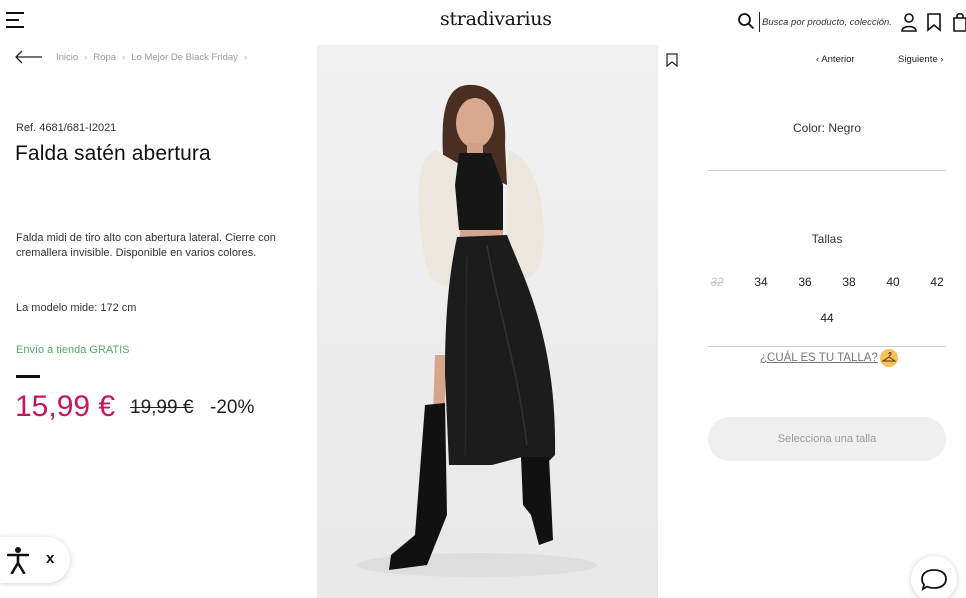 Image resolution: width=966 pixels, height=598 pixels. I want to click on original-price: 19,99 €, so click(162, 407).